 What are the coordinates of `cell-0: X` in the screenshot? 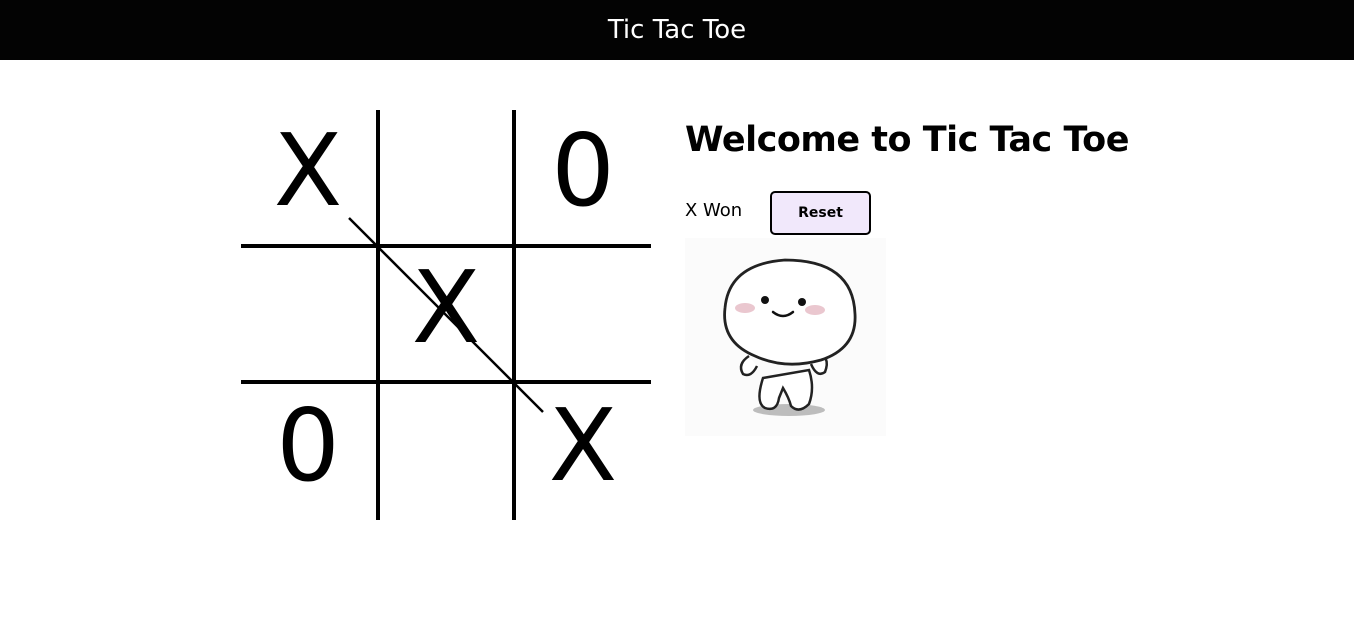 It's located at (308, 177).